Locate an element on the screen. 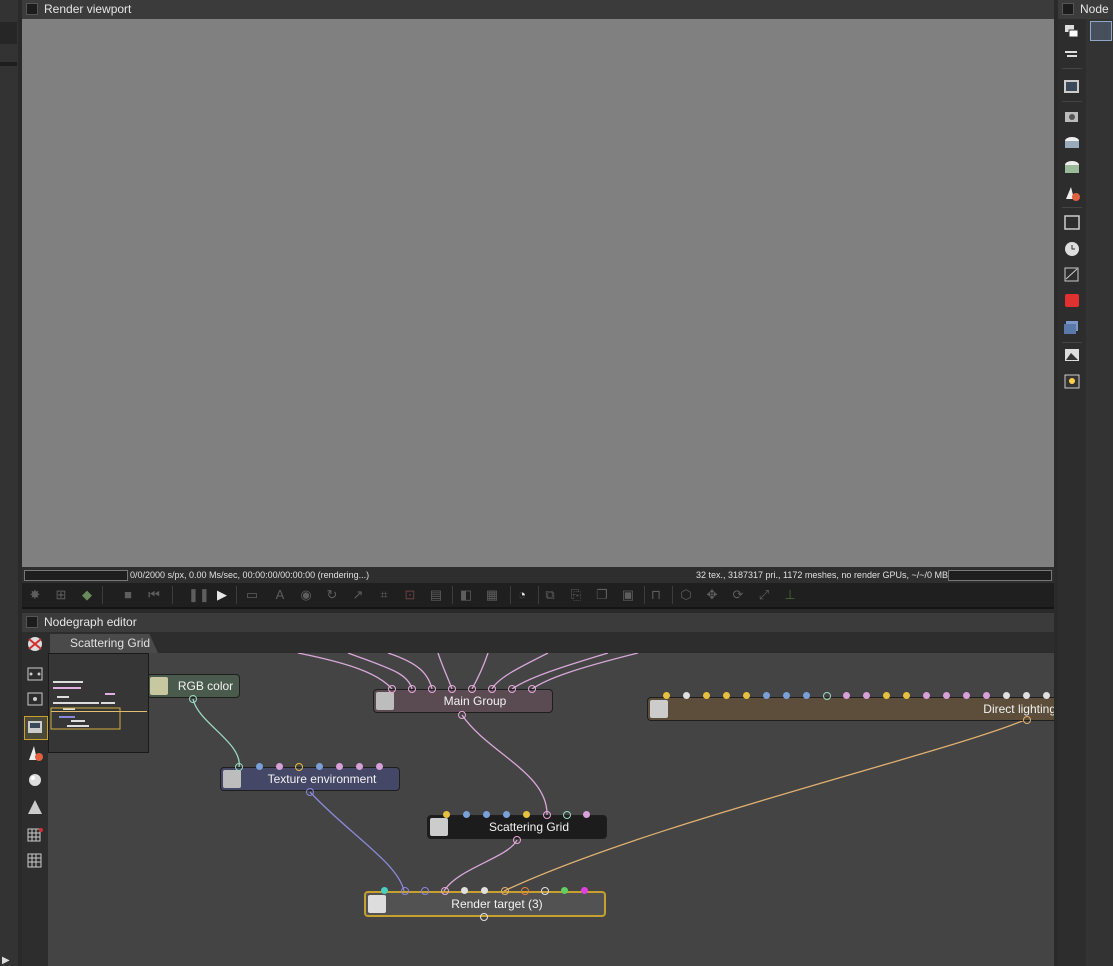 This screenshot has height=966, width=1113. panel-checkbox-icon is located at coordinates (1068, 9).